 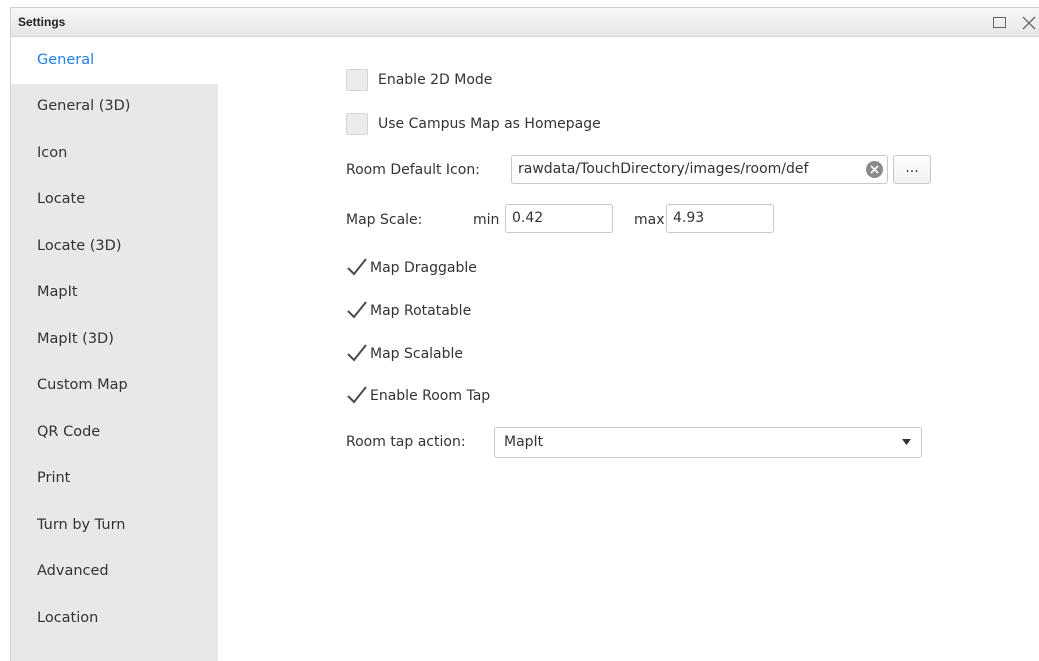 What do you see at coordinates (496, 399) in the screenshot?
I see `enable-room-tap-row: Enable Room Tap` at bounding box center [496, 399].